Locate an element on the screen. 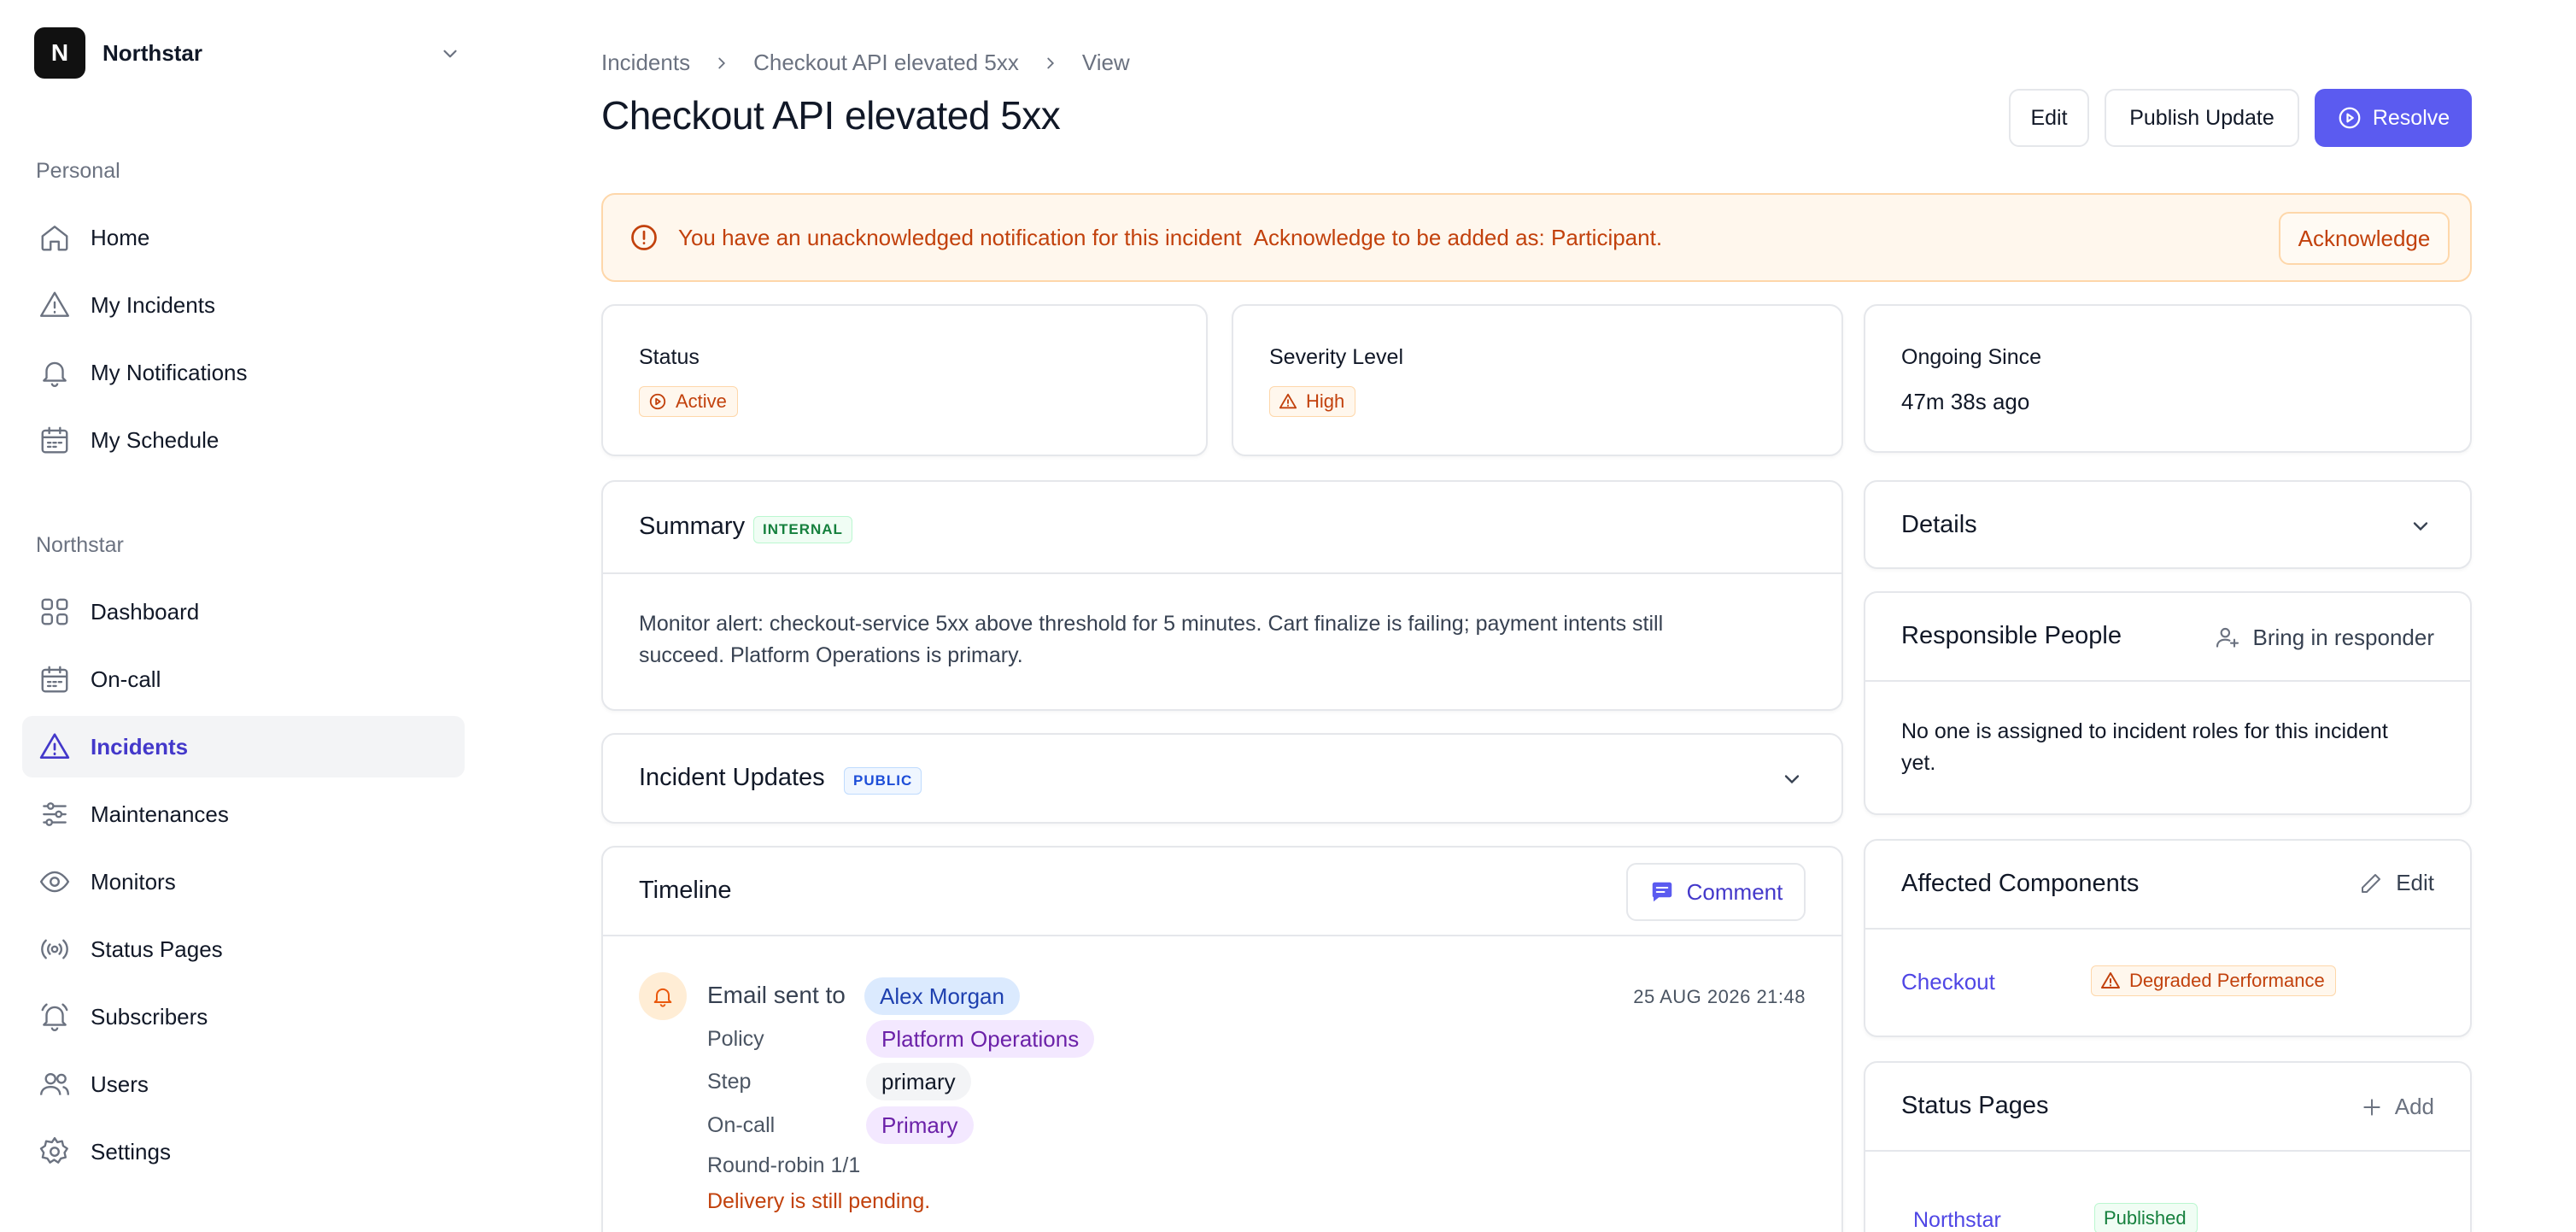 The height and width of the screenshot is (1232, 2576). sidebar-item-my-schedule: My Schedule is located at coordinates (243, 440).